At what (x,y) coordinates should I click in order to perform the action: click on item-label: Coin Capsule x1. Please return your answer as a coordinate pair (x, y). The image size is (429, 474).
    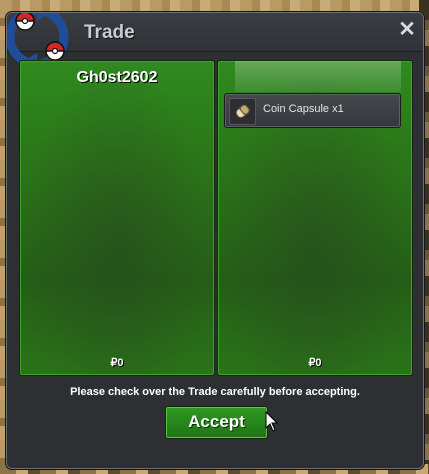
    Looking at the image, I should click on (303, 109).